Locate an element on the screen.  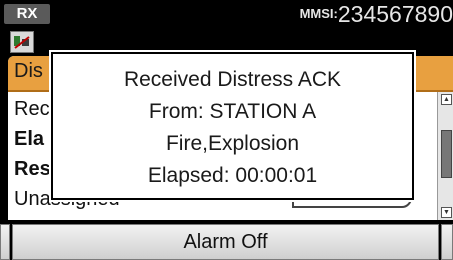
softkey-bar: Alarm Off is located at coordinates (226, 242).